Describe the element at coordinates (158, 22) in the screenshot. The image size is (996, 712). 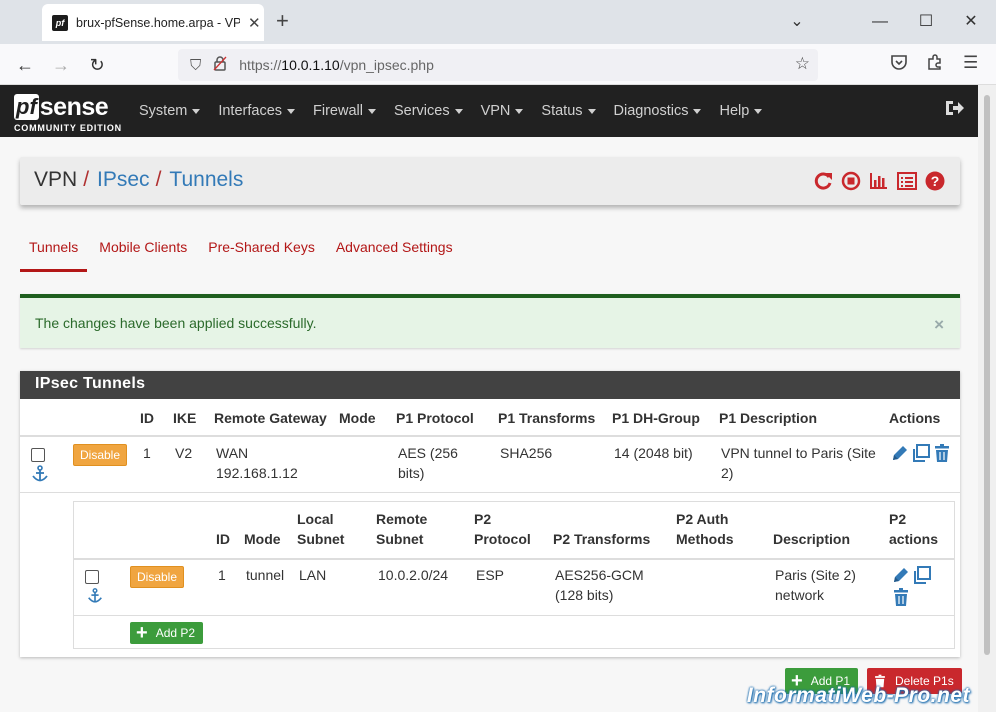
I see `tab-title: brux-pfSense.home.arpa - VPN` at that location.